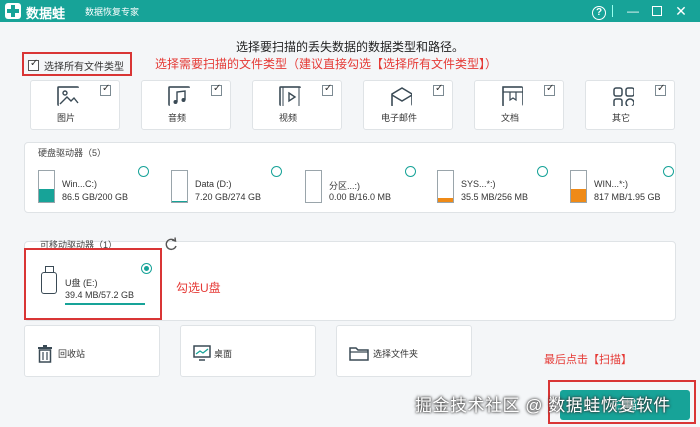 The width and height of the screenshot is (700, 427). Describe the element at coordinates (46, 13) in the screenshot. I see `app-name: 数据蛙` at that location.